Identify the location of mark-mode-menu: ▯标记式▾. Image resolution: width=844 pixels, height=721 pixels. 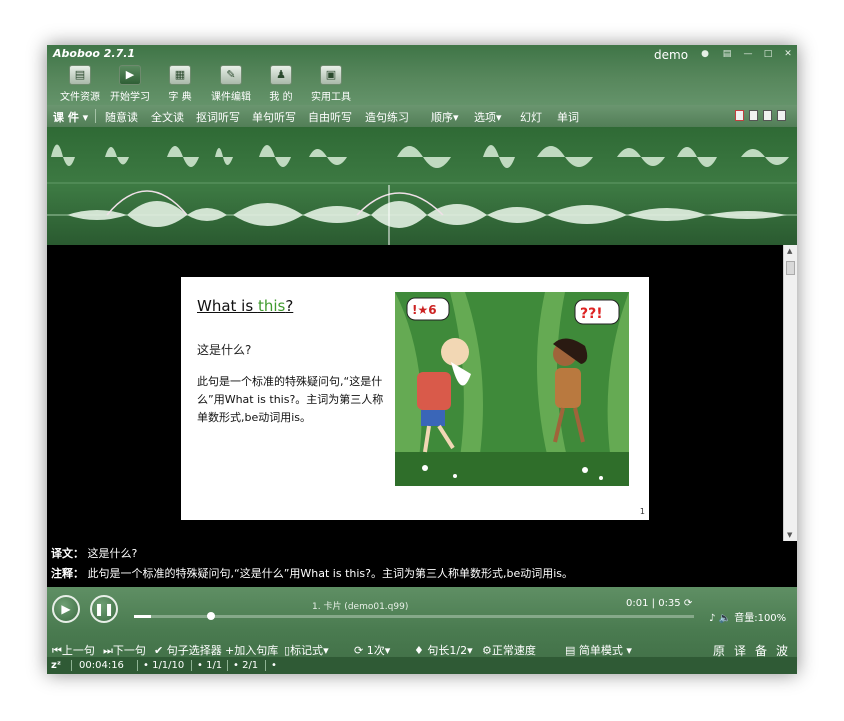
(306, 650).